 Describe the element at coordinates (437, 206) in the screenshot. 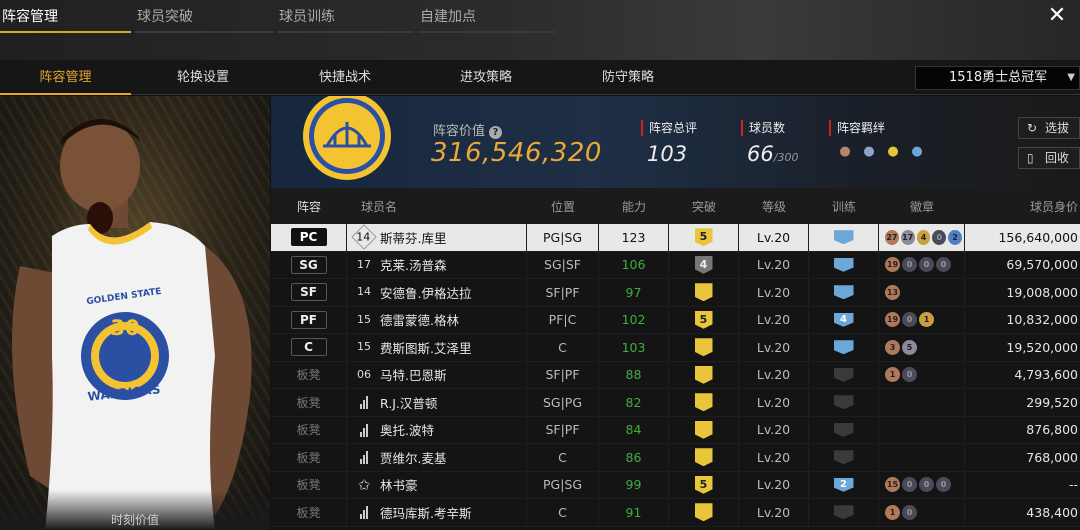

I see `header-player-name: 球员名` at that location.